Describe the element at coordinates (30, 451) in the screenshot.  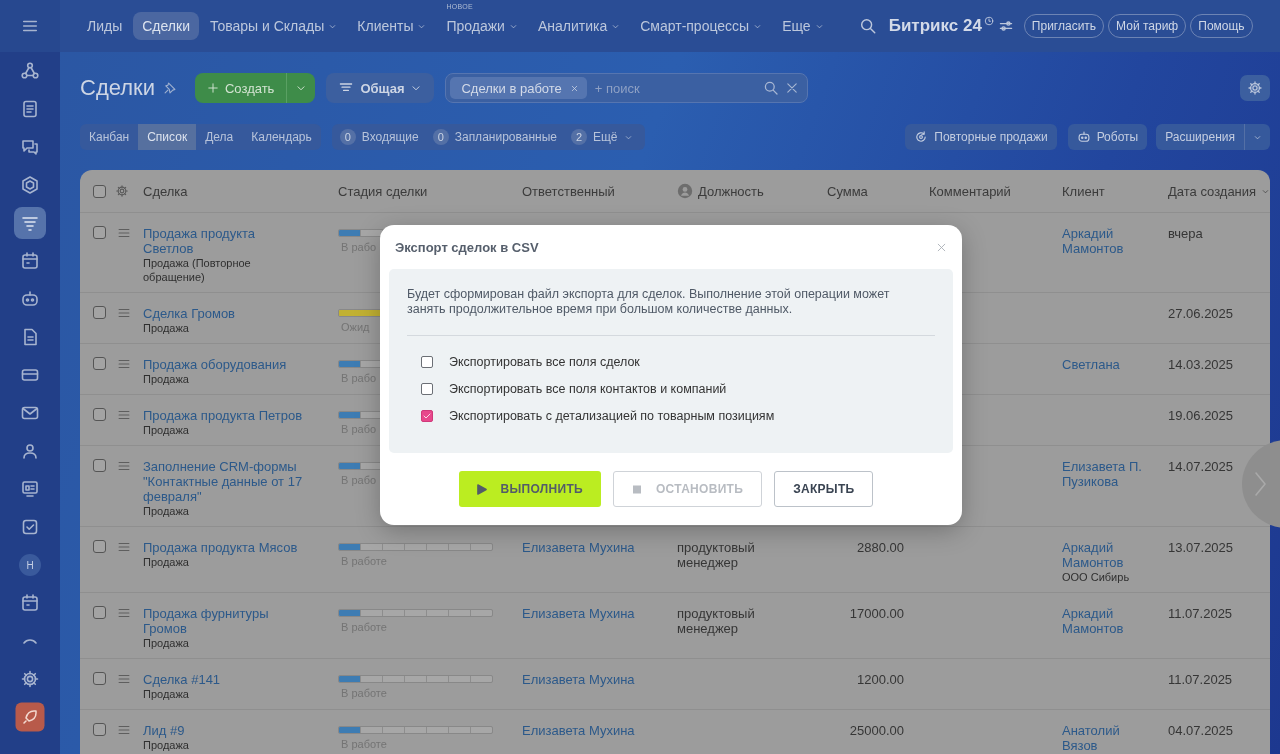
I see `people-icon` at that location.